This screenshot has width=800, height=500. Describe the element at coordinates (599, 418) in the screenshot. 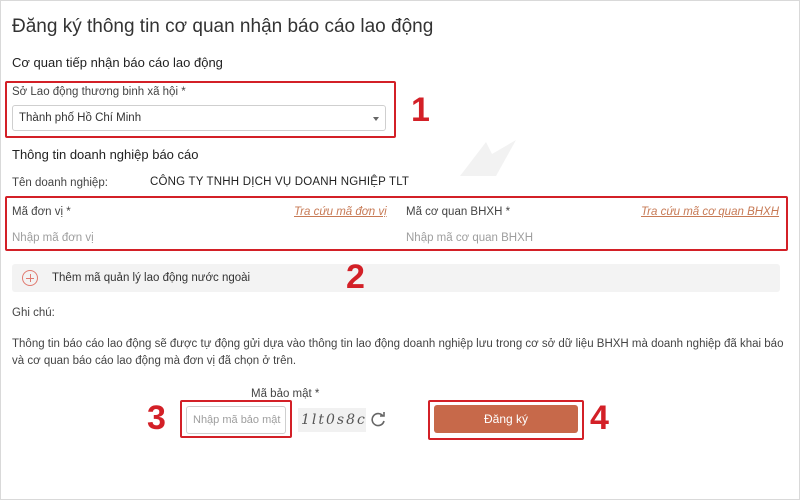

I see `step-number-4: 4` at that location.